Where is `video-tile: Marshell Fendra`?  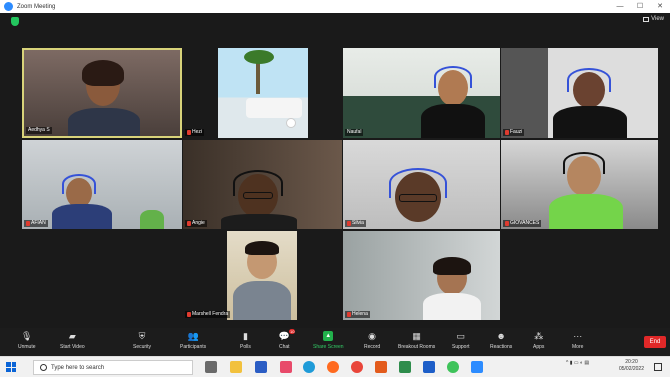 video-tile: Marshell Fendra is located at coordinates (262, 275).